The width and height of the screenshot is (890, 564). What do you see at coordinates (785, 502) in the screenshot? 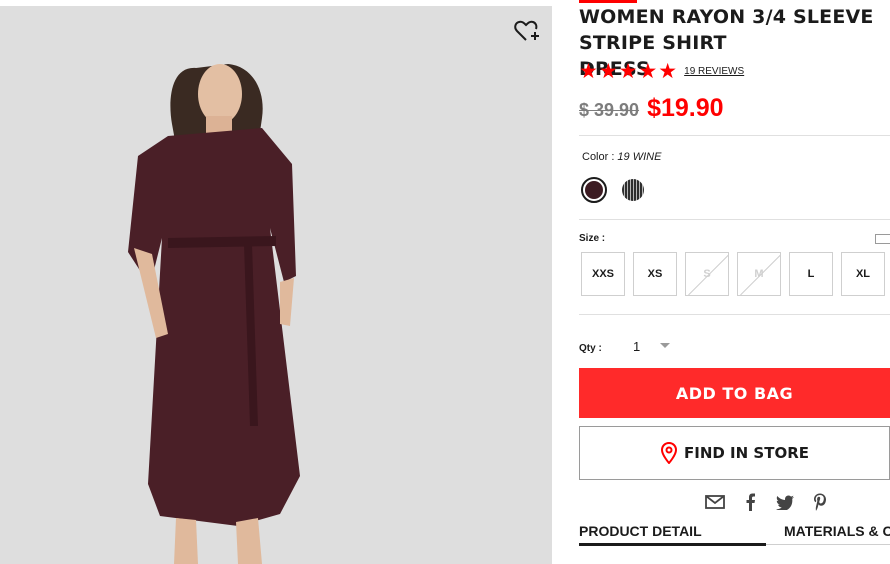
I see `twitter-icon` at bounding box center [785, 502].